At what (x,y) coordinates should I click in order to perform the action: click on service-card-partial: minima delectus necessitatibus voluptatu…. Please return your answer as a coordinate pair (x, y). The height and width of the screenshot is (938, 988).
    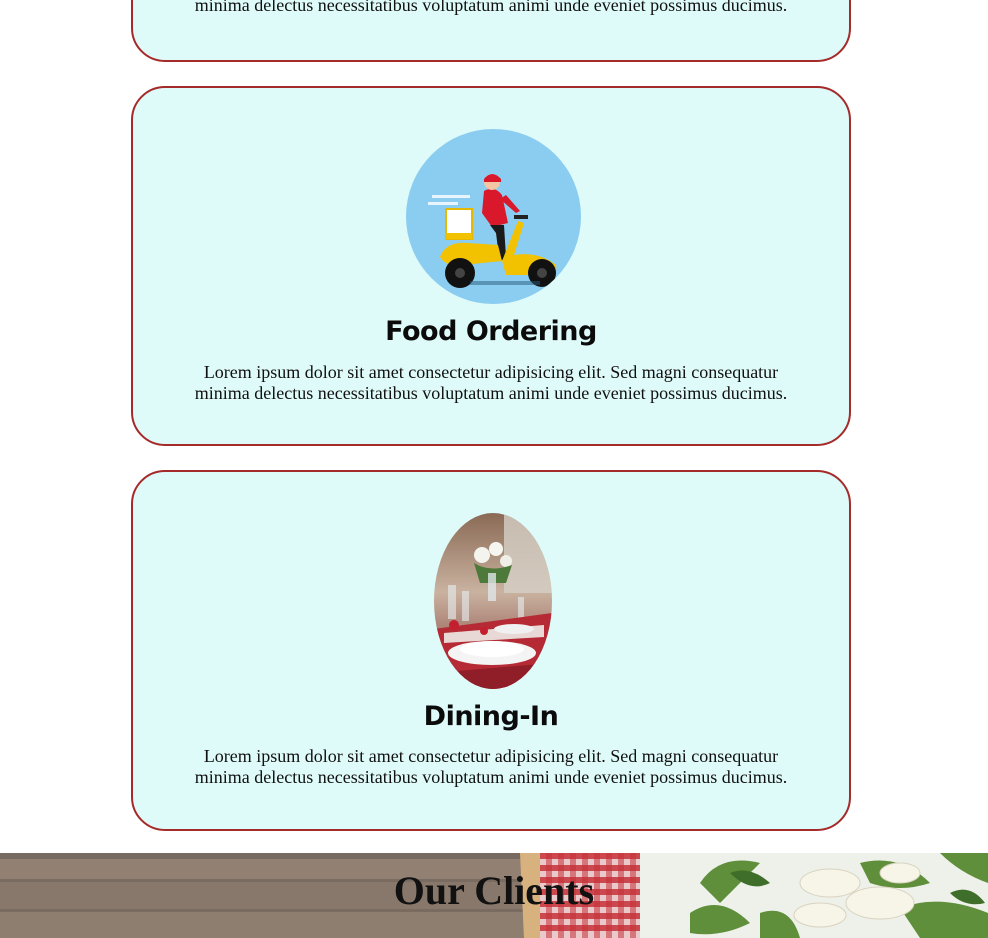
    Looking at the image, I should click on (491, 31).